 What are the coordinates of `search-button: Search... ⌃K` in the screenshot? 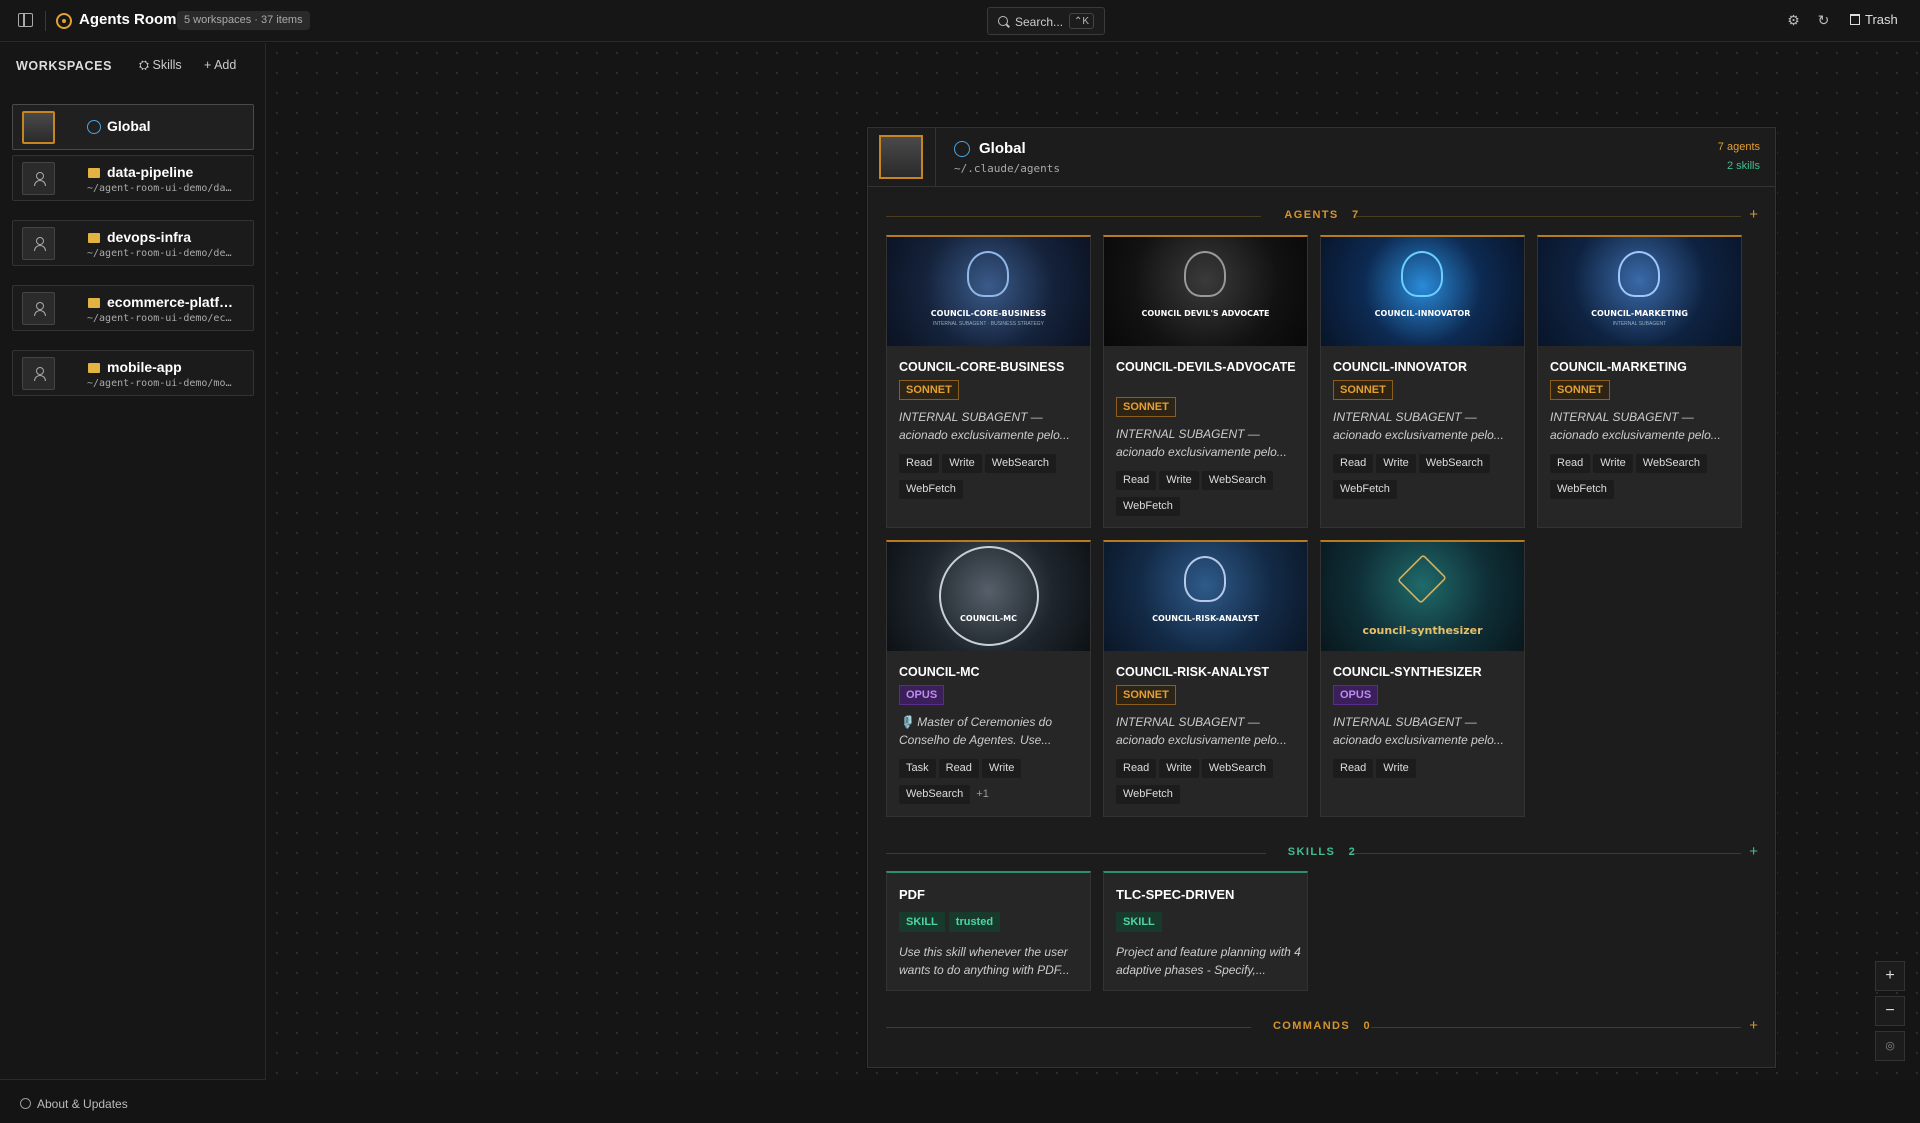 It's located at (1046, 21).